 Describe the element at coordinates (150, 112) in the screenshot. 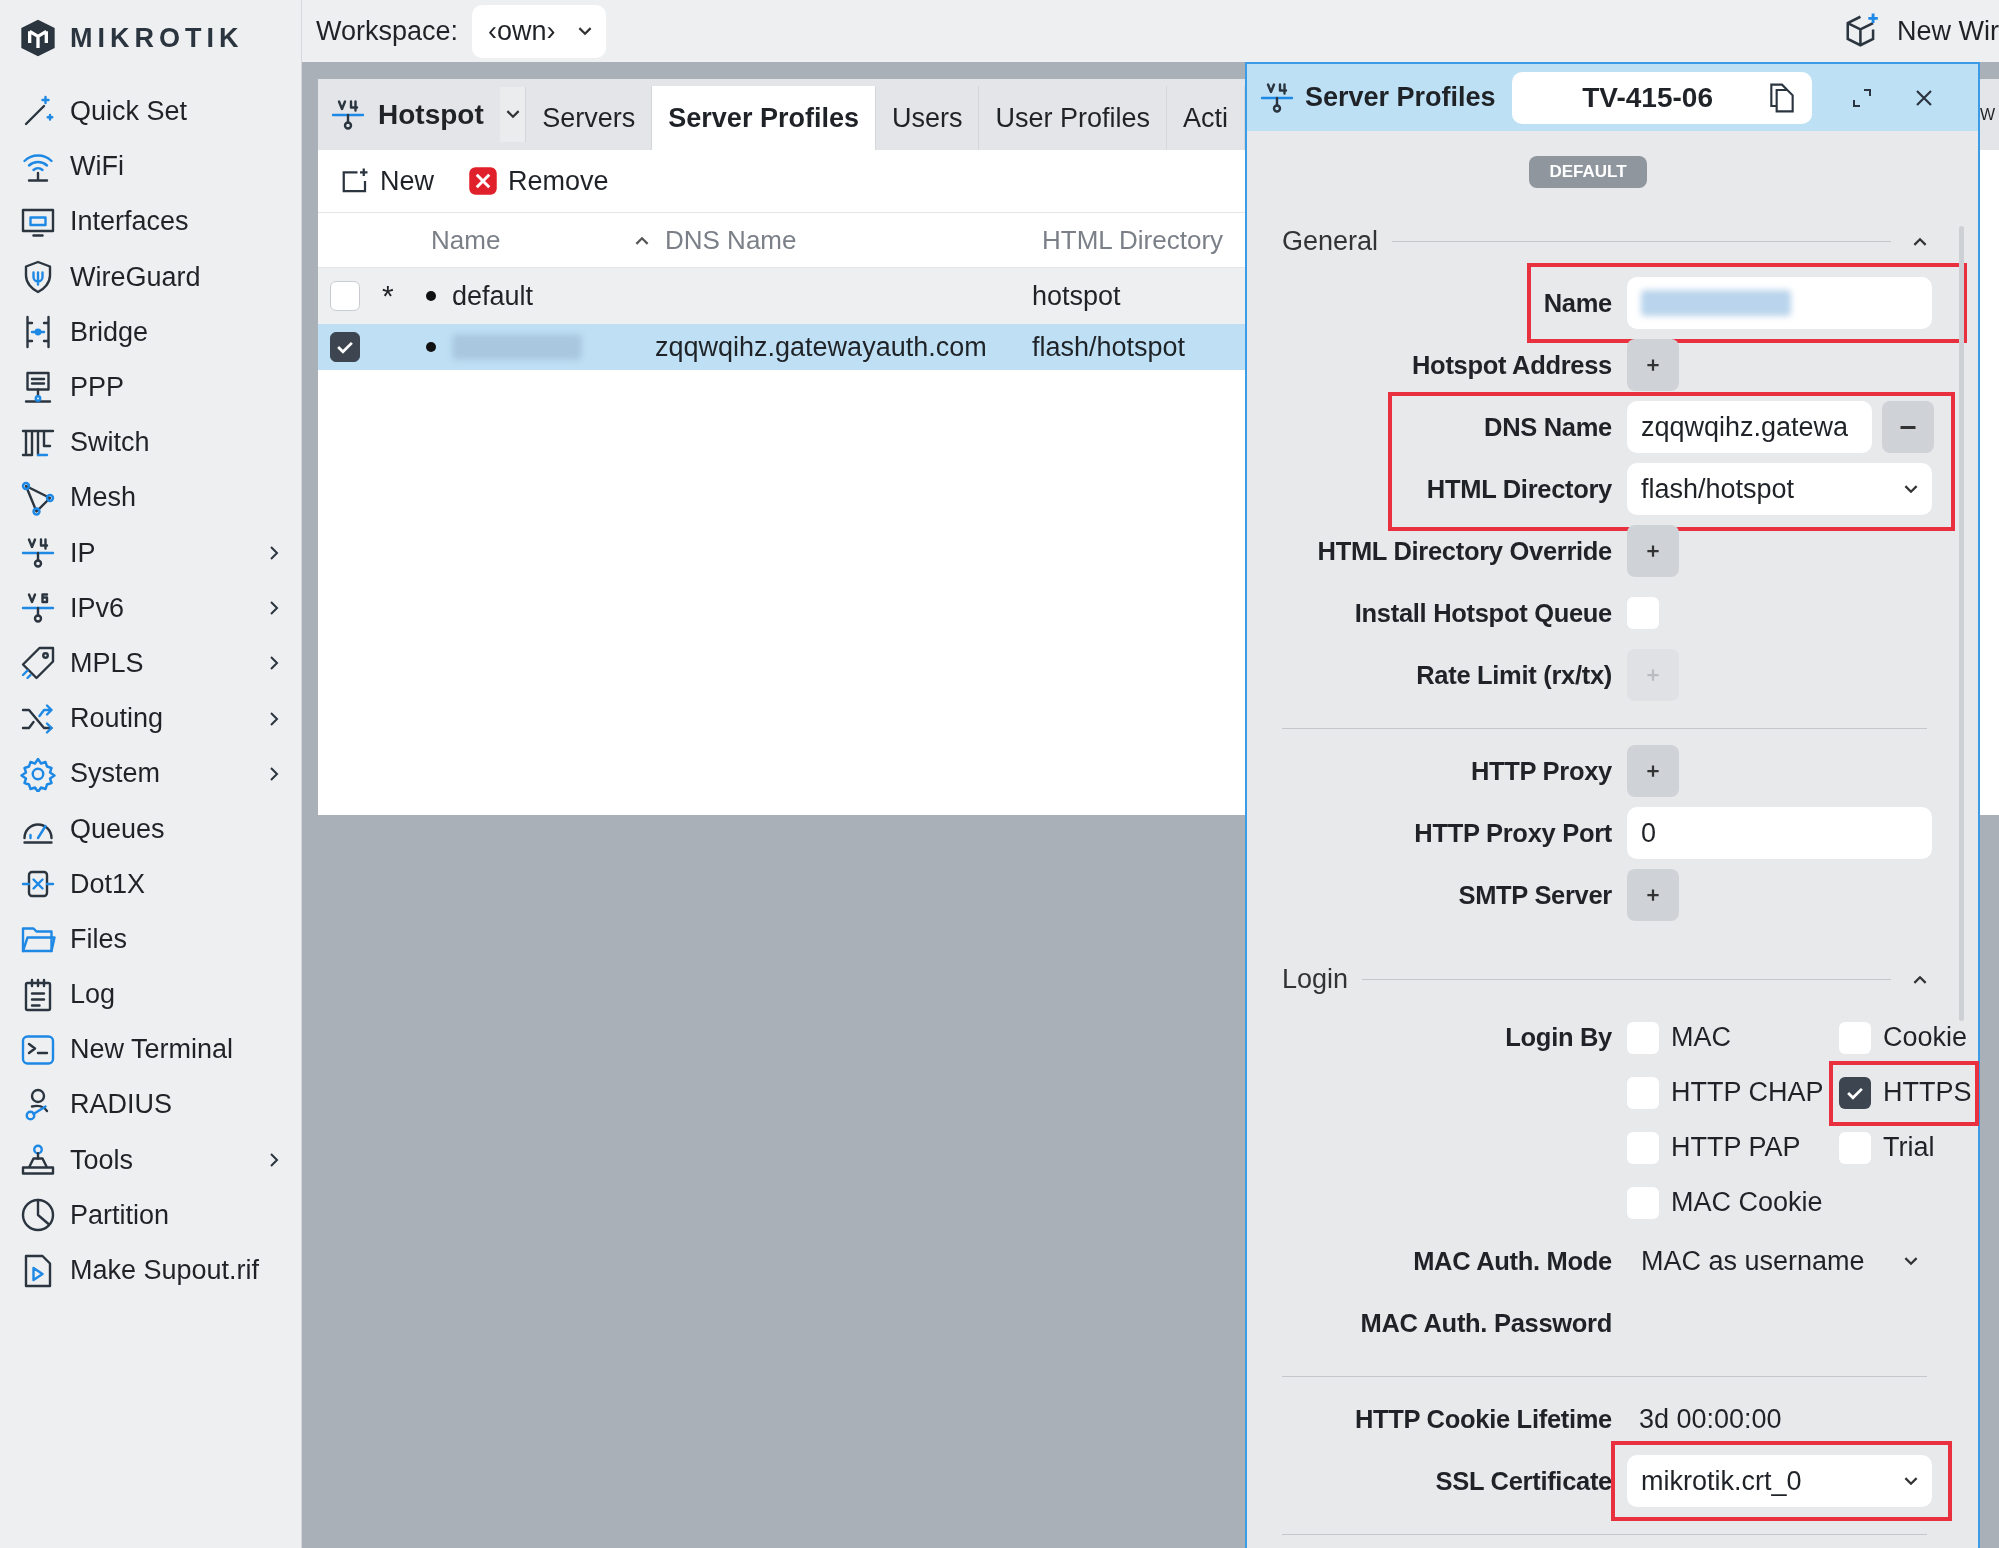

I see `sidebar-item: Quick Set` at that location.